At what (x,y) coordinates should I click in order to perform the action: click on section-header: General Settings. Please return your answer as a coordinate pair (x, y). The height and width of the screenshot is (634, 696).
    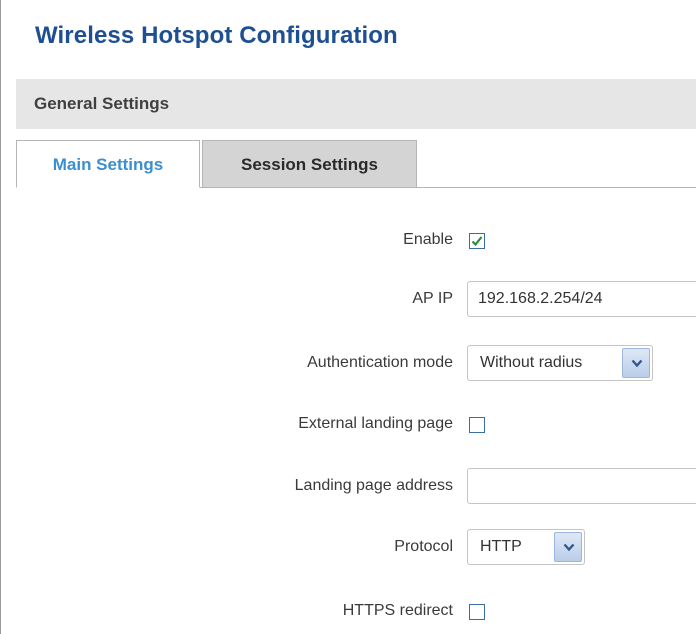
    Looking at the image, I should click on (356, 104).